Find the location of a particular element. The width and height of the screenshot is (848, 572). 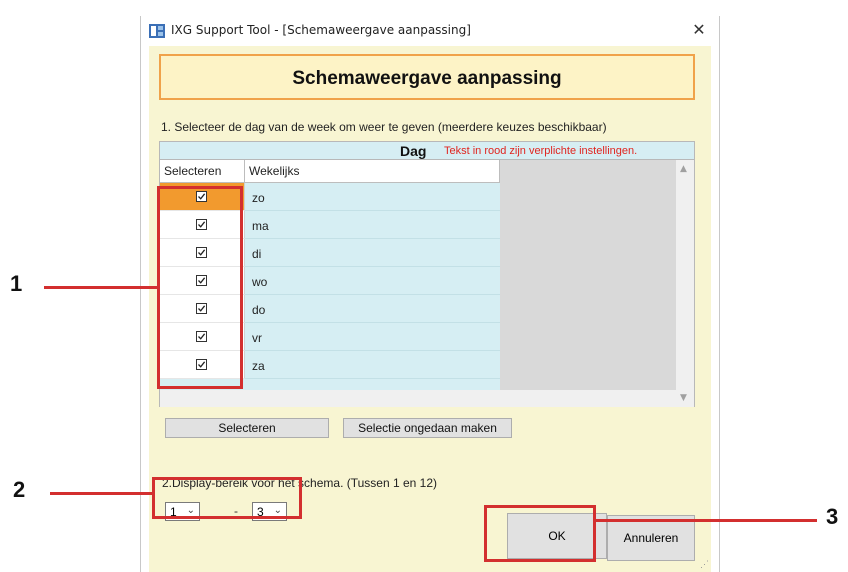

day-cell: wo is located at coordinates (372, 281).